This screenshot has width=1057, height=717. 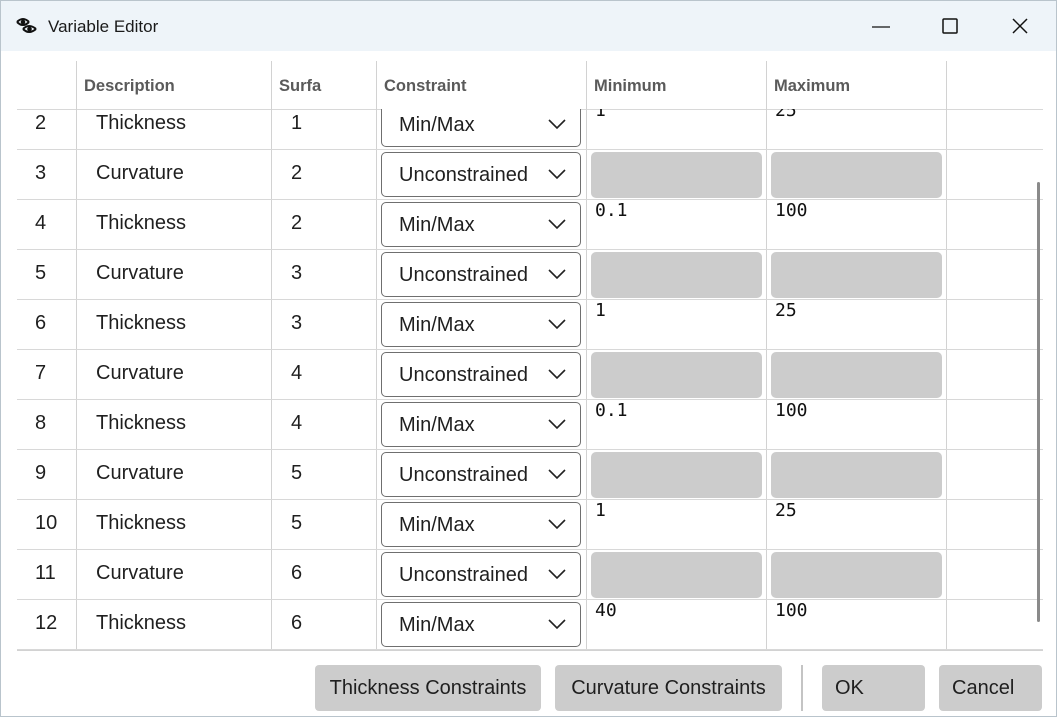 What do you see at coordinates (676, 85) in the screenshot?
I see `header-minimum: Minimum` at bounding box center [676, 85].